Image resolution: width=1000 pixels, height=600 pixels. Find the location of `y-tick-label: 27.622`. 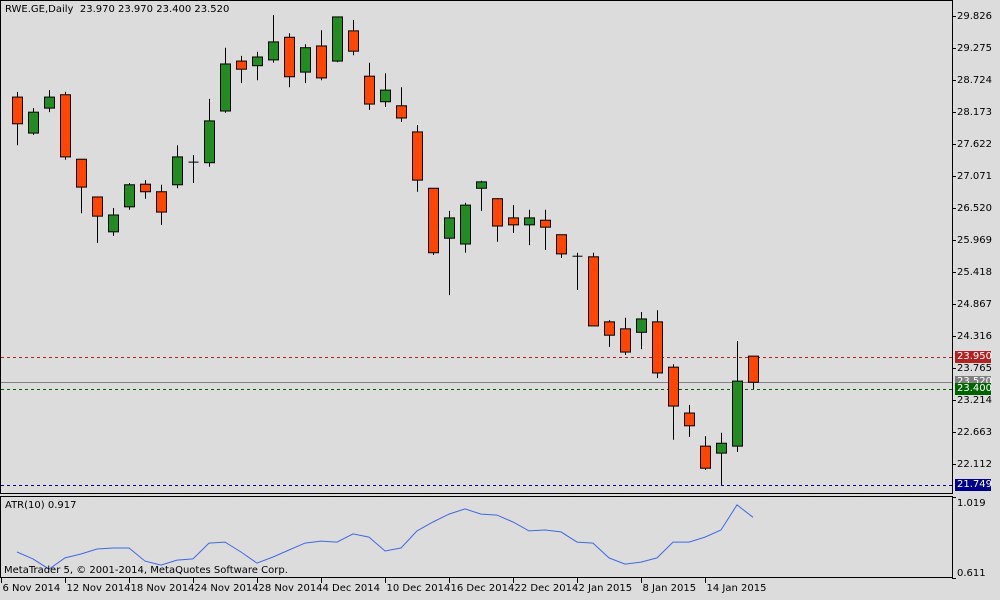

y-tick-label: 27.622 is located at coordinates (974, 144).